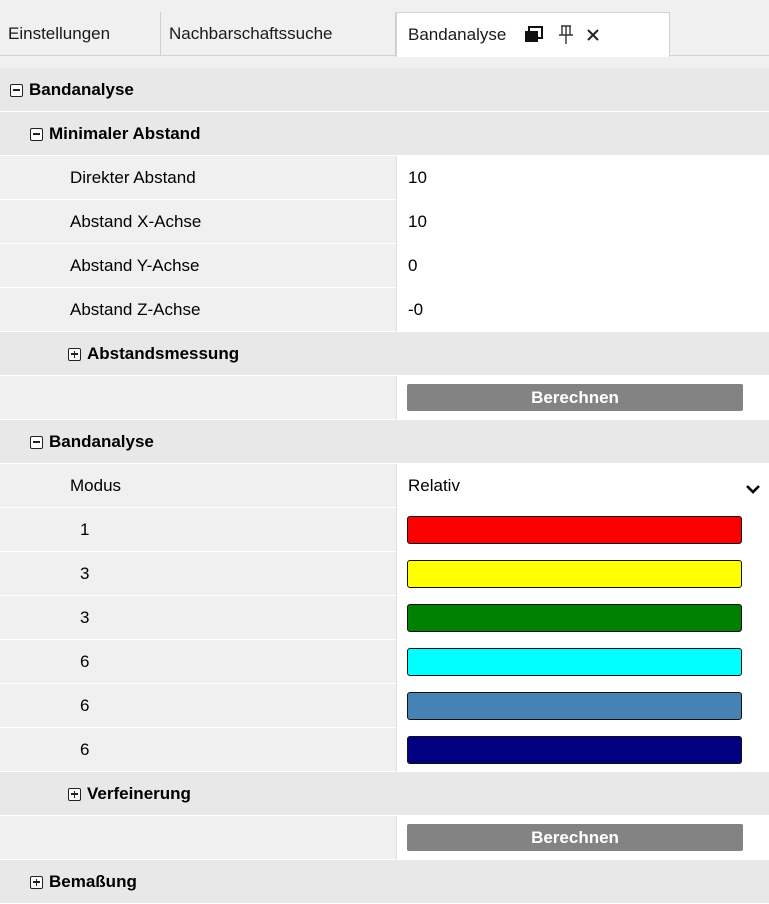 This screenshot has width=769, height=904. I want to click on property-label: Abstand X-Achse, so click(136, 221).